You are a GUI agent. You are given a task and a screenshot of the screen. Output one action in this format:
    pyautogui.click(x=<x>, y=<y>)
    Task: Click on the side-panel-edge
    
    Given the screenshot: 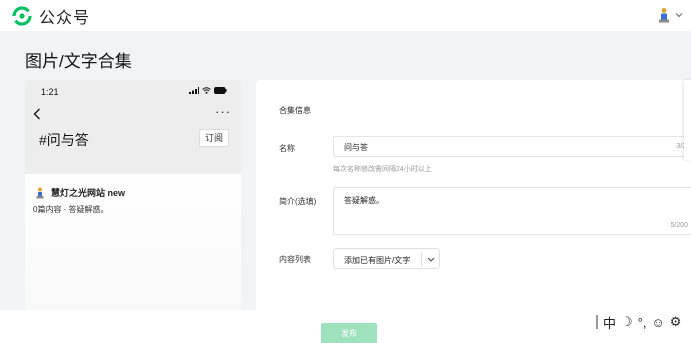 What is the action you would take?
    pyautogui.click(x=687, y=120)
    